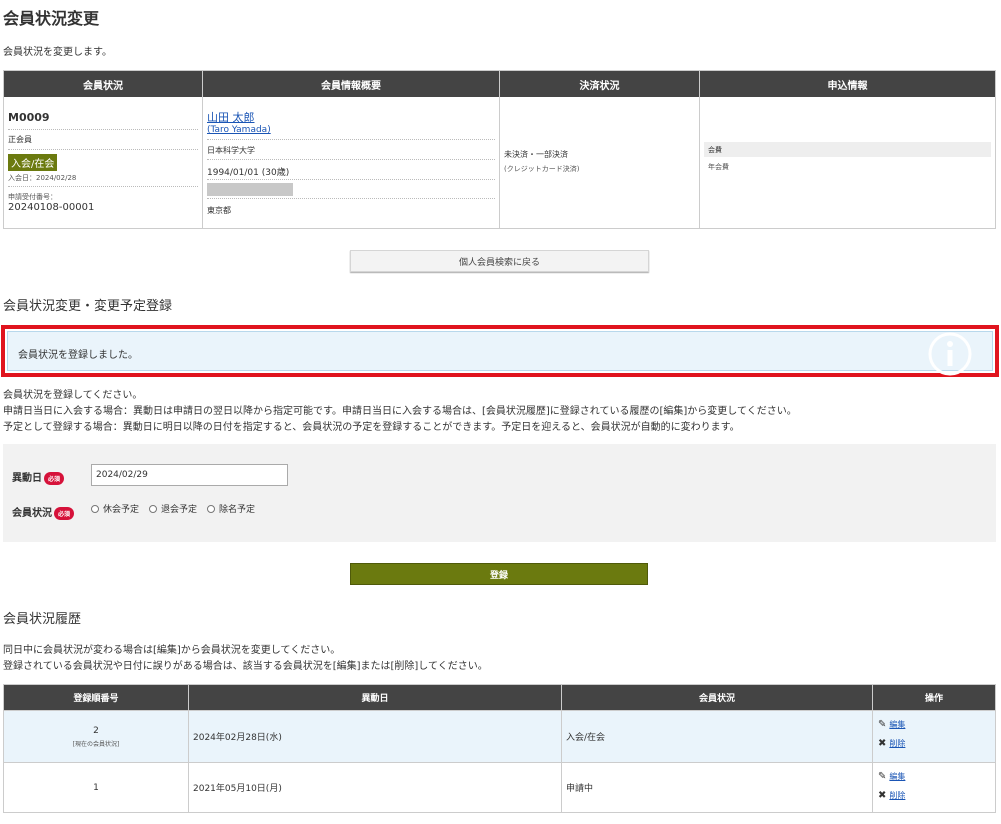  What do you see at coordinates (499, 493) in the screenshot?
I see `status-change-form: 異動日必須 会員状況必須 休会予定 退会予定 除名予定` at bounding box center [499, 493].